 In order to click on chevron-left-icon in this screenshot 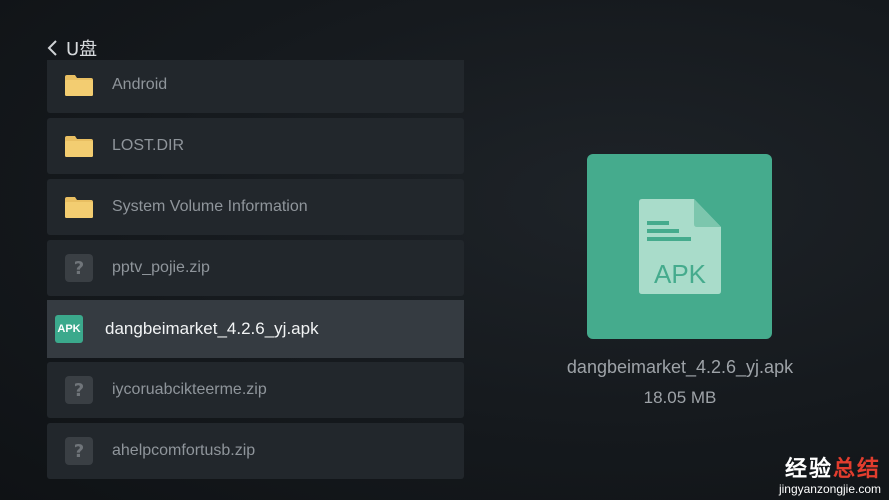, I will do `click(53, 48)`.